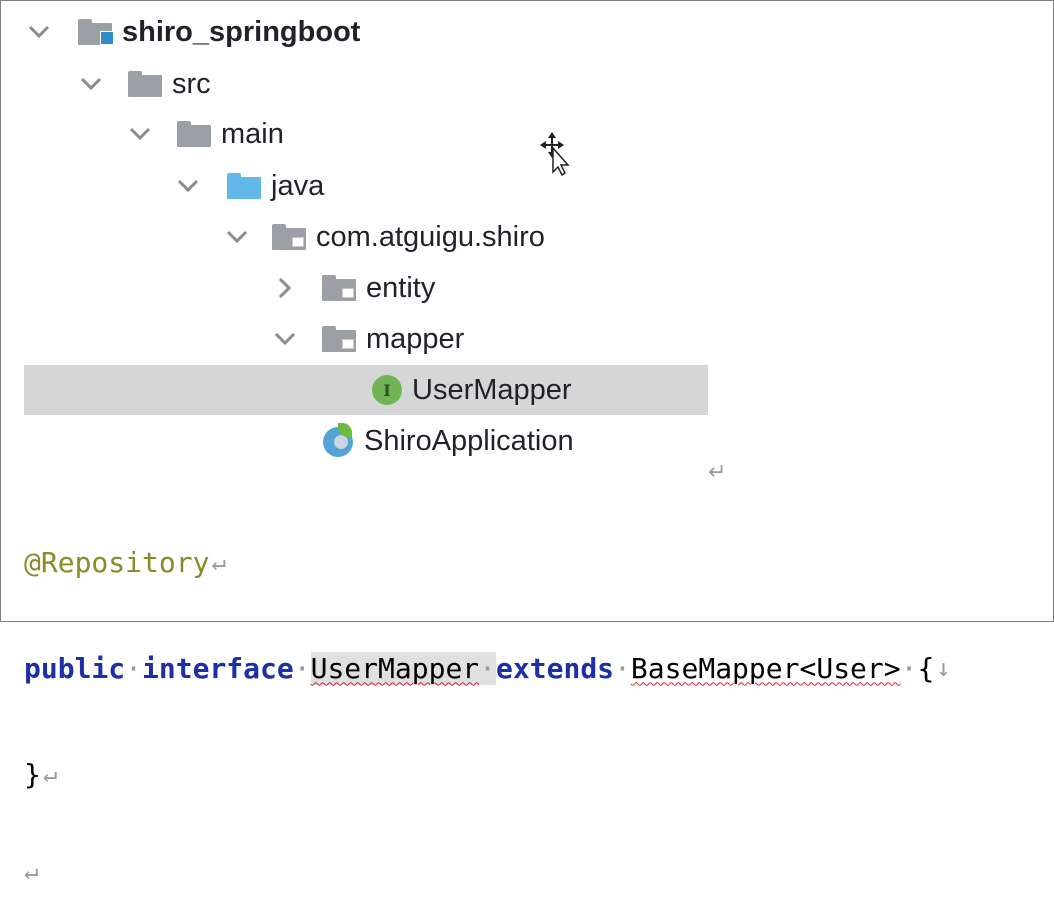 The height and width of the screenshot is (915, 1054). I want to click on tree-item-label: com.atguigu.shiro, so click(430, 236).